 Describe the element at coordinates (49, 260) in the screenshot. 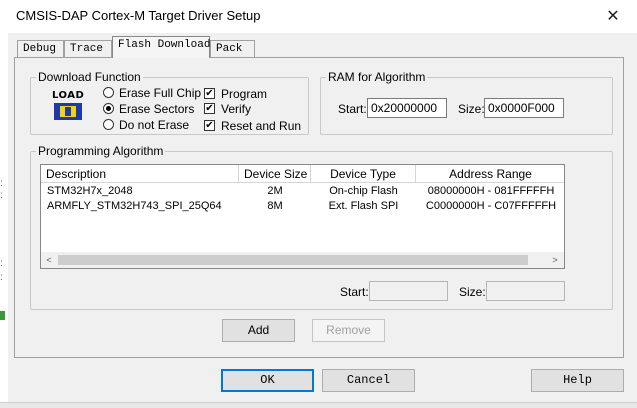

I see `scroll-left-icon: <` at that location.